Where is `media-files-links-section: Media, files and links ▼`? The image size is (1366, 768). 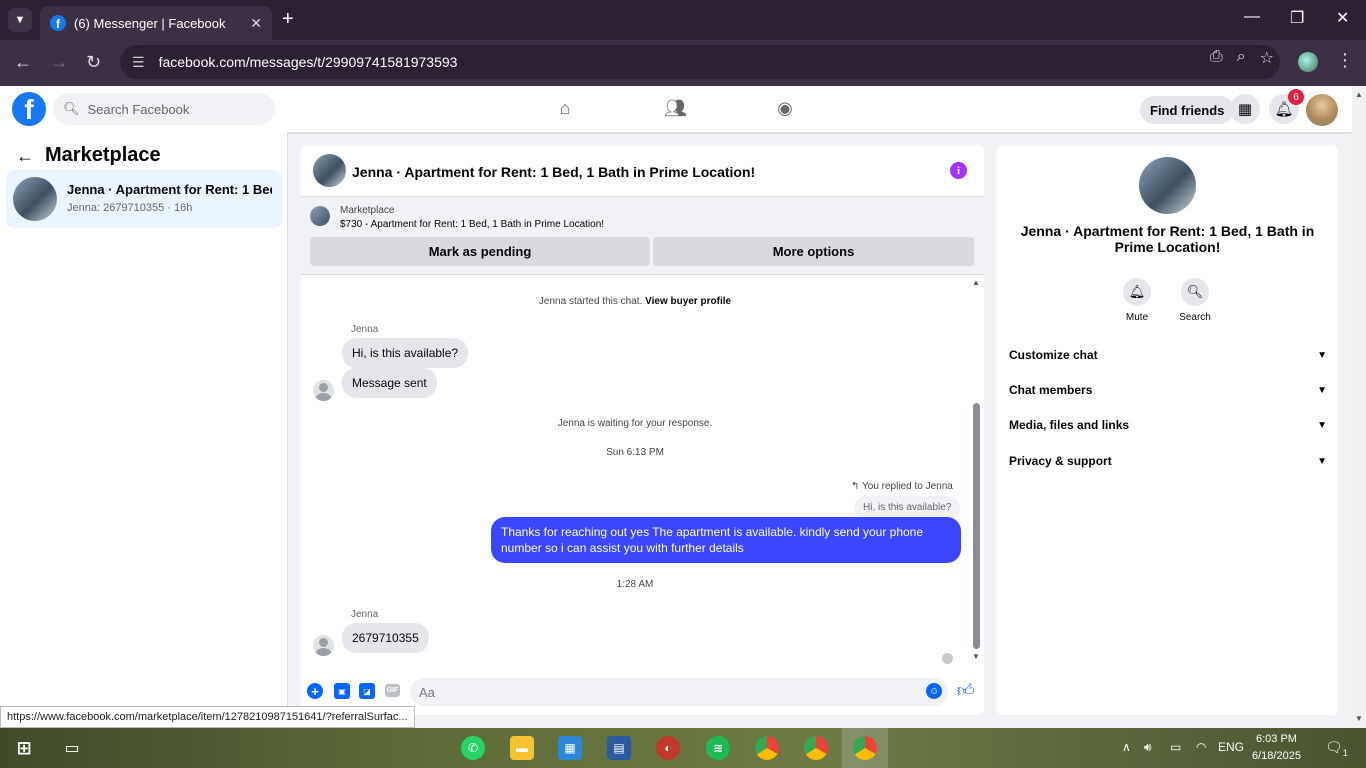
media-files-links-section: Media, files and links ▼ is located at coordinates (1168, 425).